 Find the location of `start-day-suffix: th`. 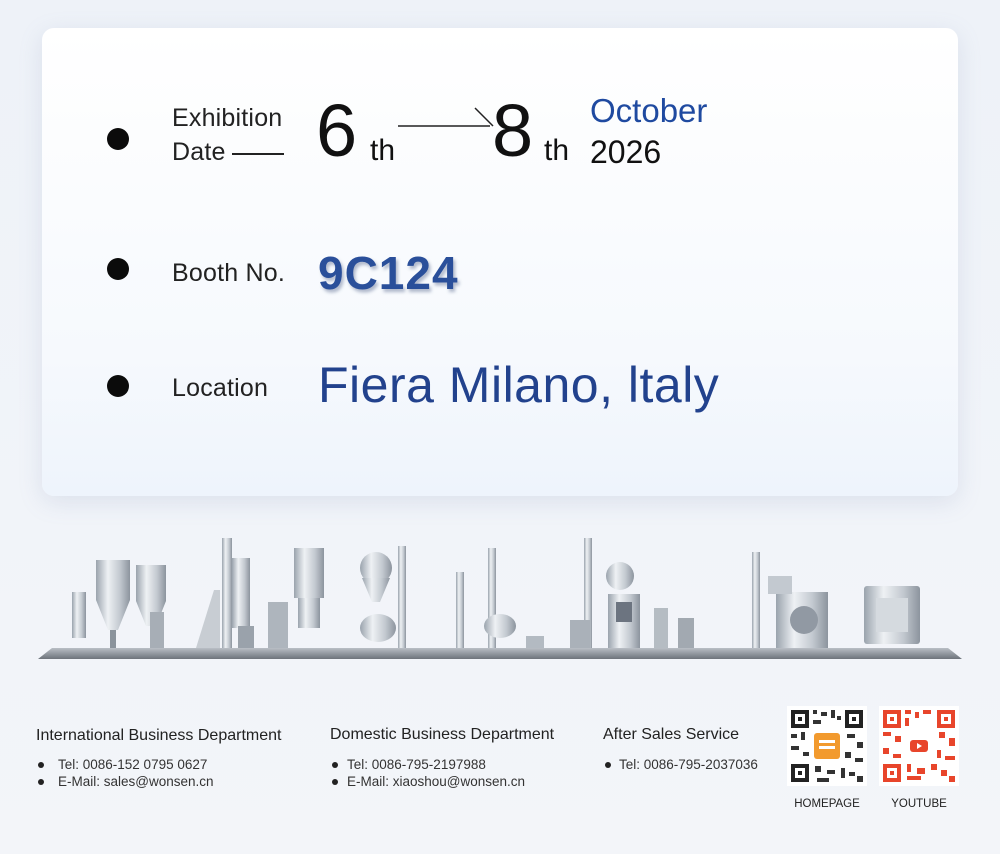

start-day-suffix: th is located at coordinates (383, 150).